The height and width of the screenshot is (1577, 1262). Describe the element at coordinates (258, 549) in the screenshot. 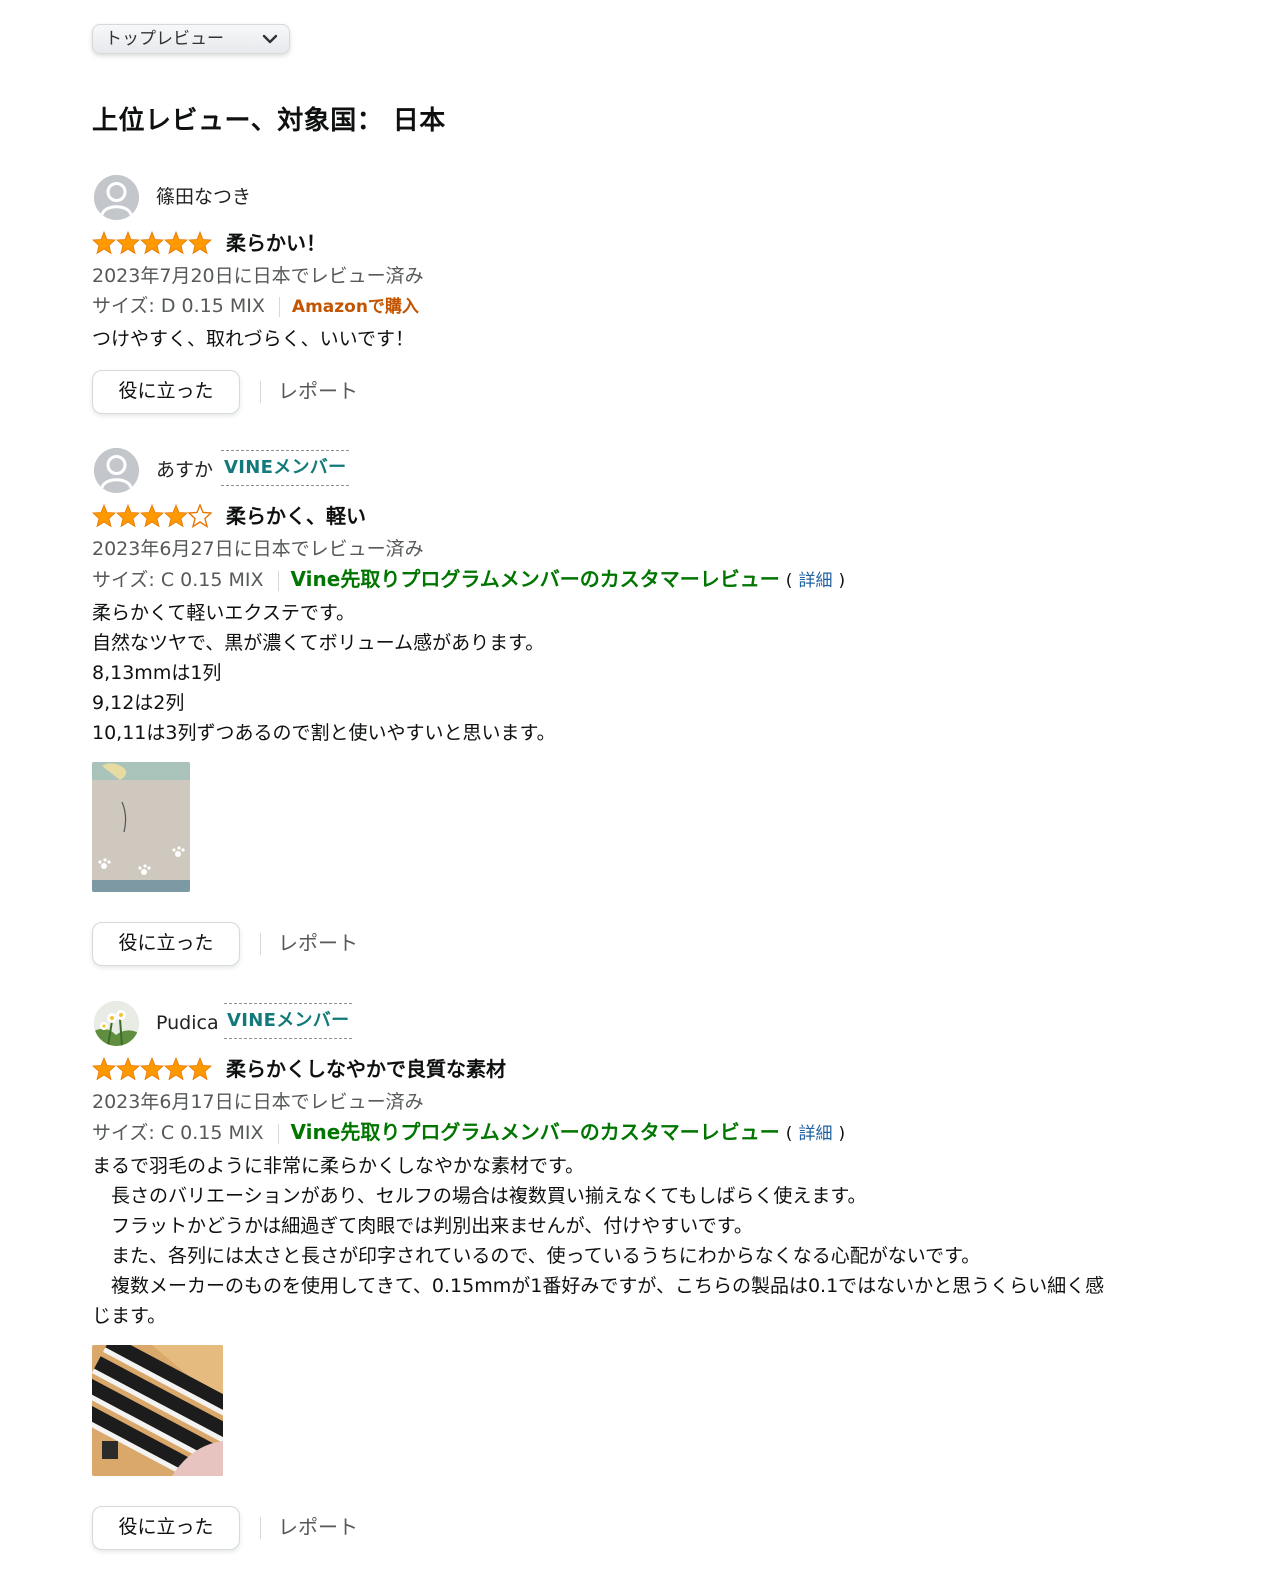

I see `review-date: 2023年6月27日に日本でレビュー済み` at that location.